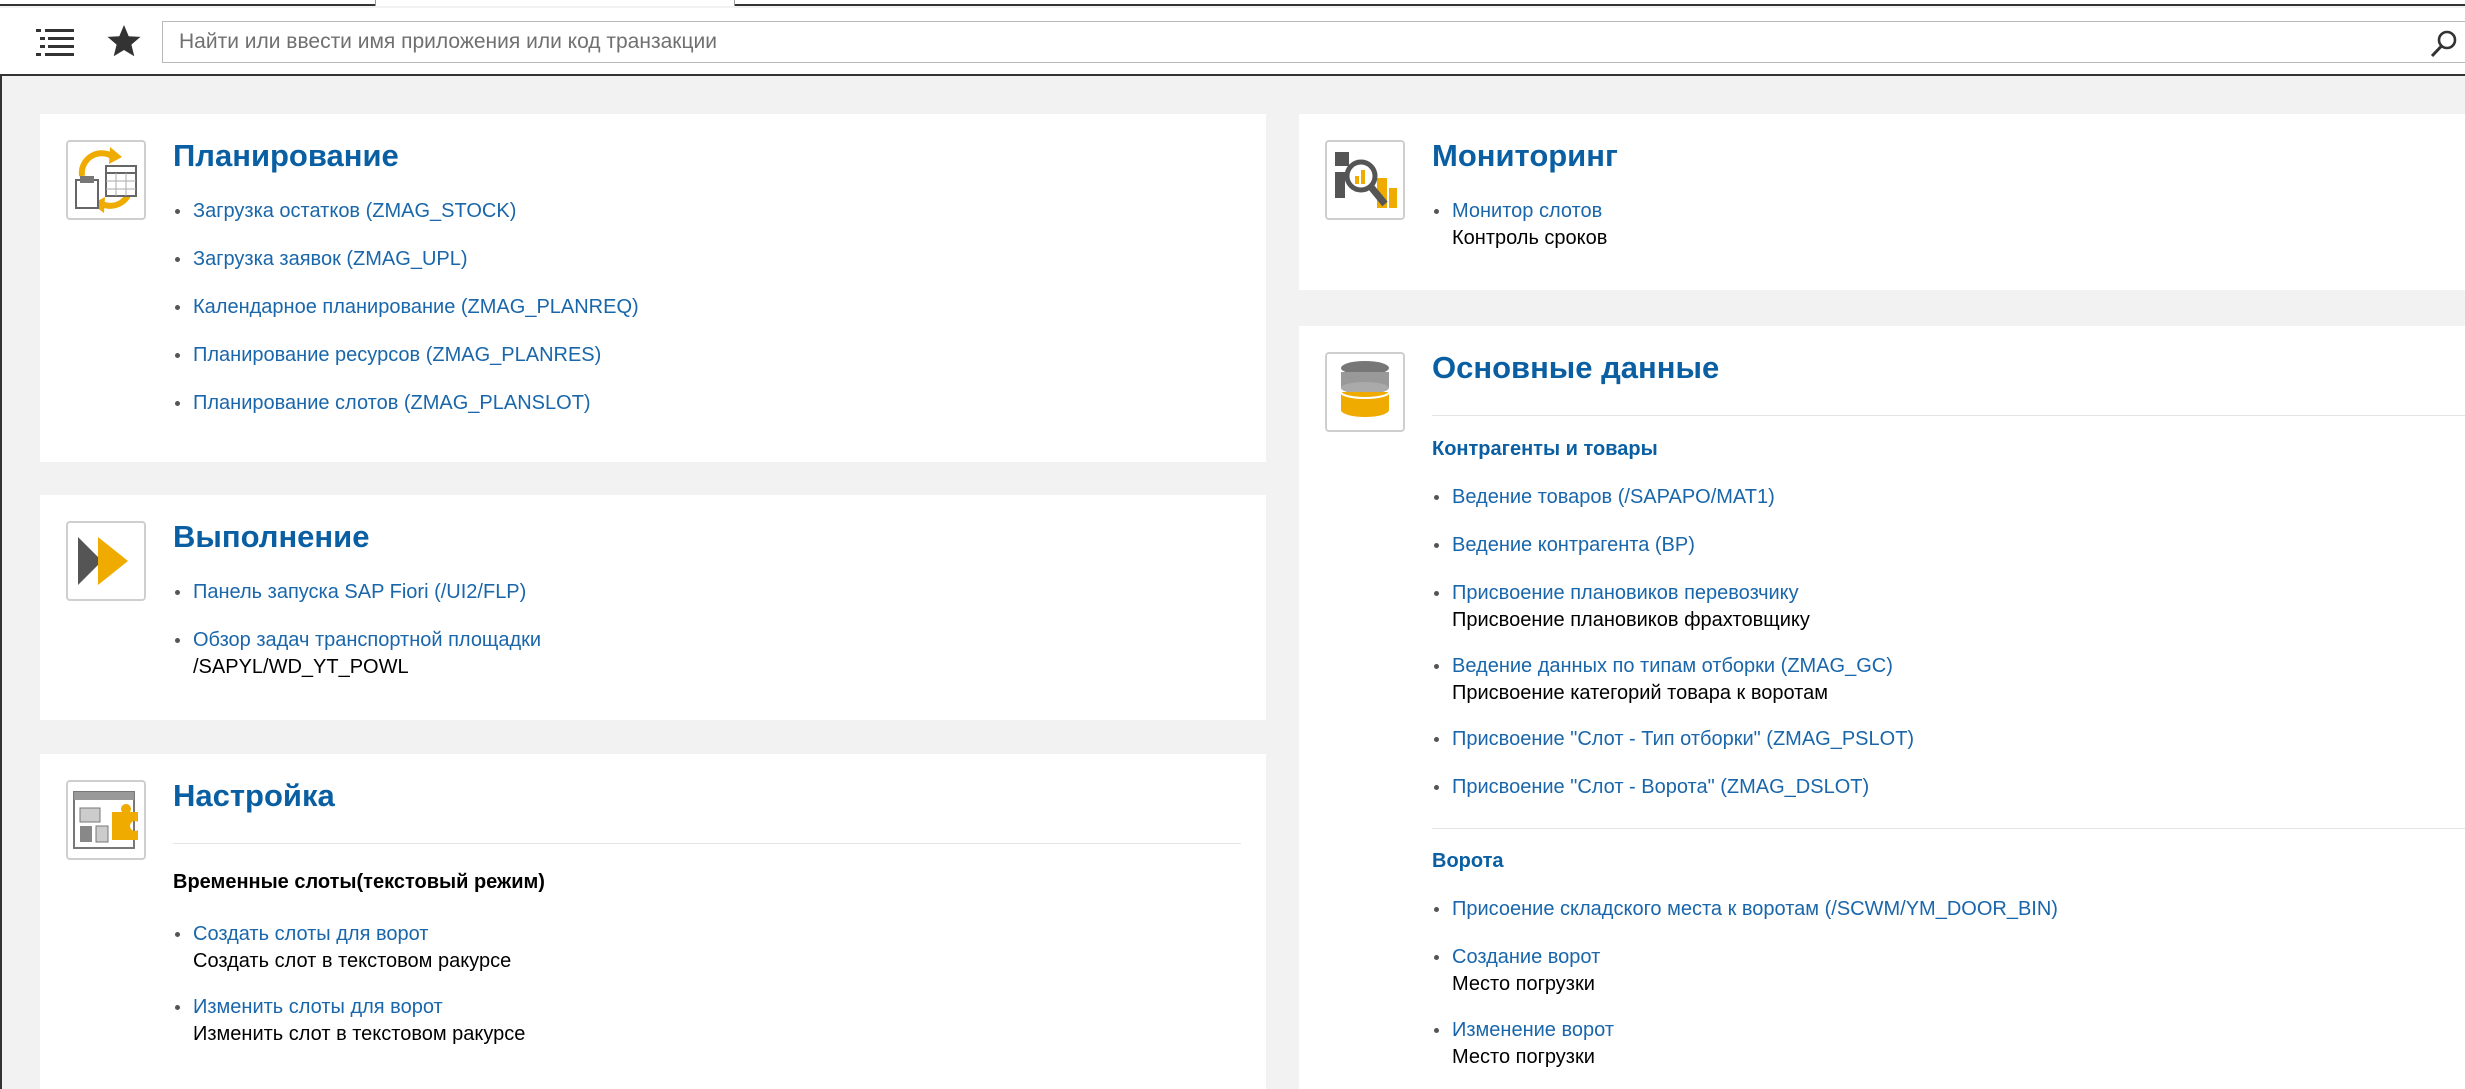 The width and height of the screenshot is (2465, 1089). I want to click on search-field, so click(1313, 42).